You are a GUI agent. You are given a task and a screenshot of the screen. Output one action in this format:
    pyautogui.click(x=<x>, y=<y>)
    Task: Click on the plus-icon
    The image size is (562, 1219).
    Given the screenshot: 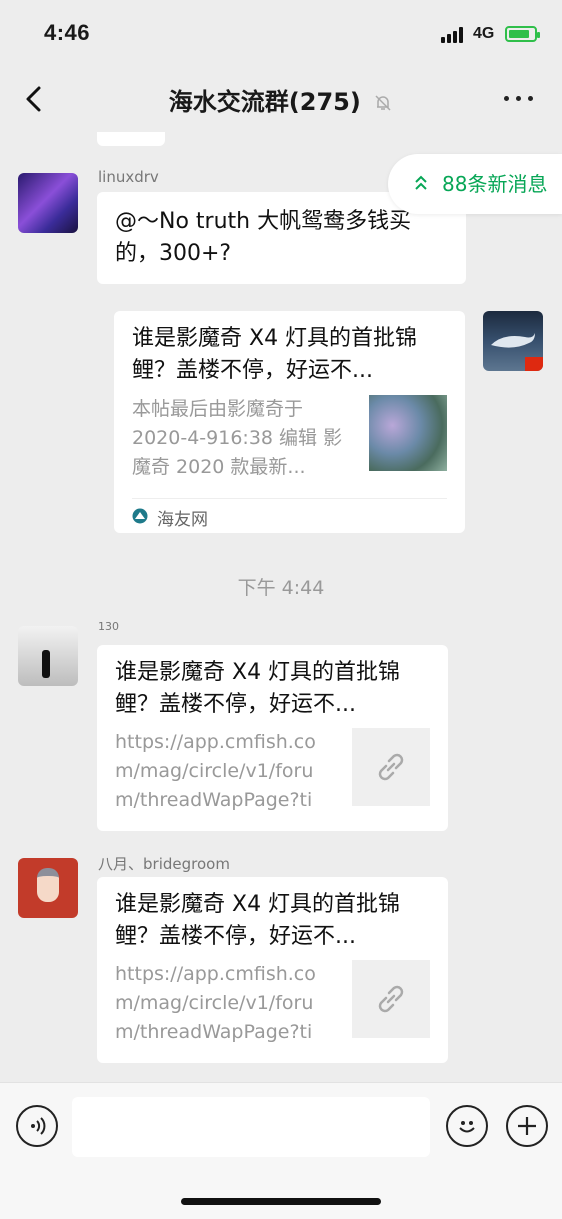 What is the action you would take?
    pyautogui.click(x=527, y=1126)
    